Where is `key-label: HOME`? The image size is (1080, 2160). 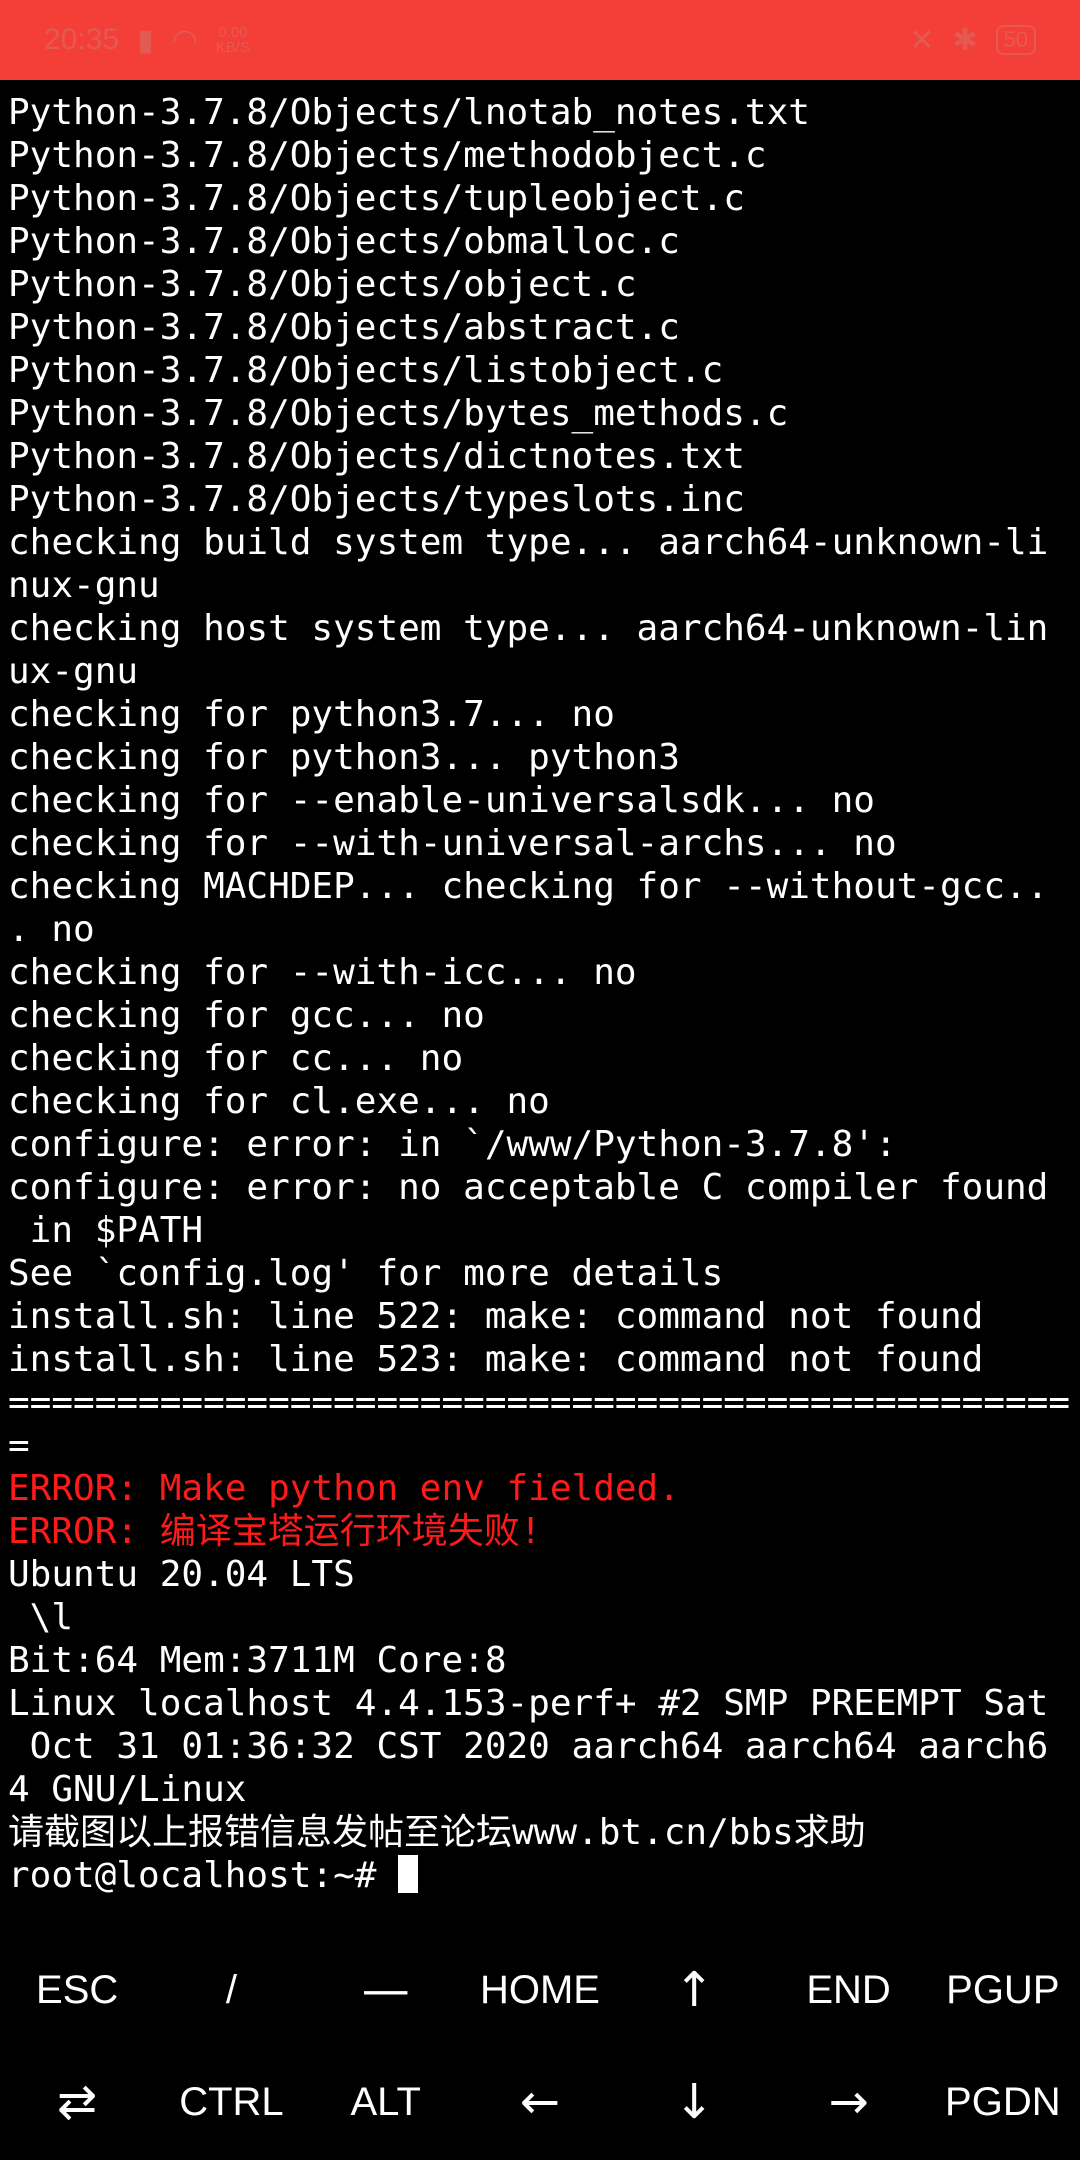
key-label: HOME is located at coordinates (539, 1989).